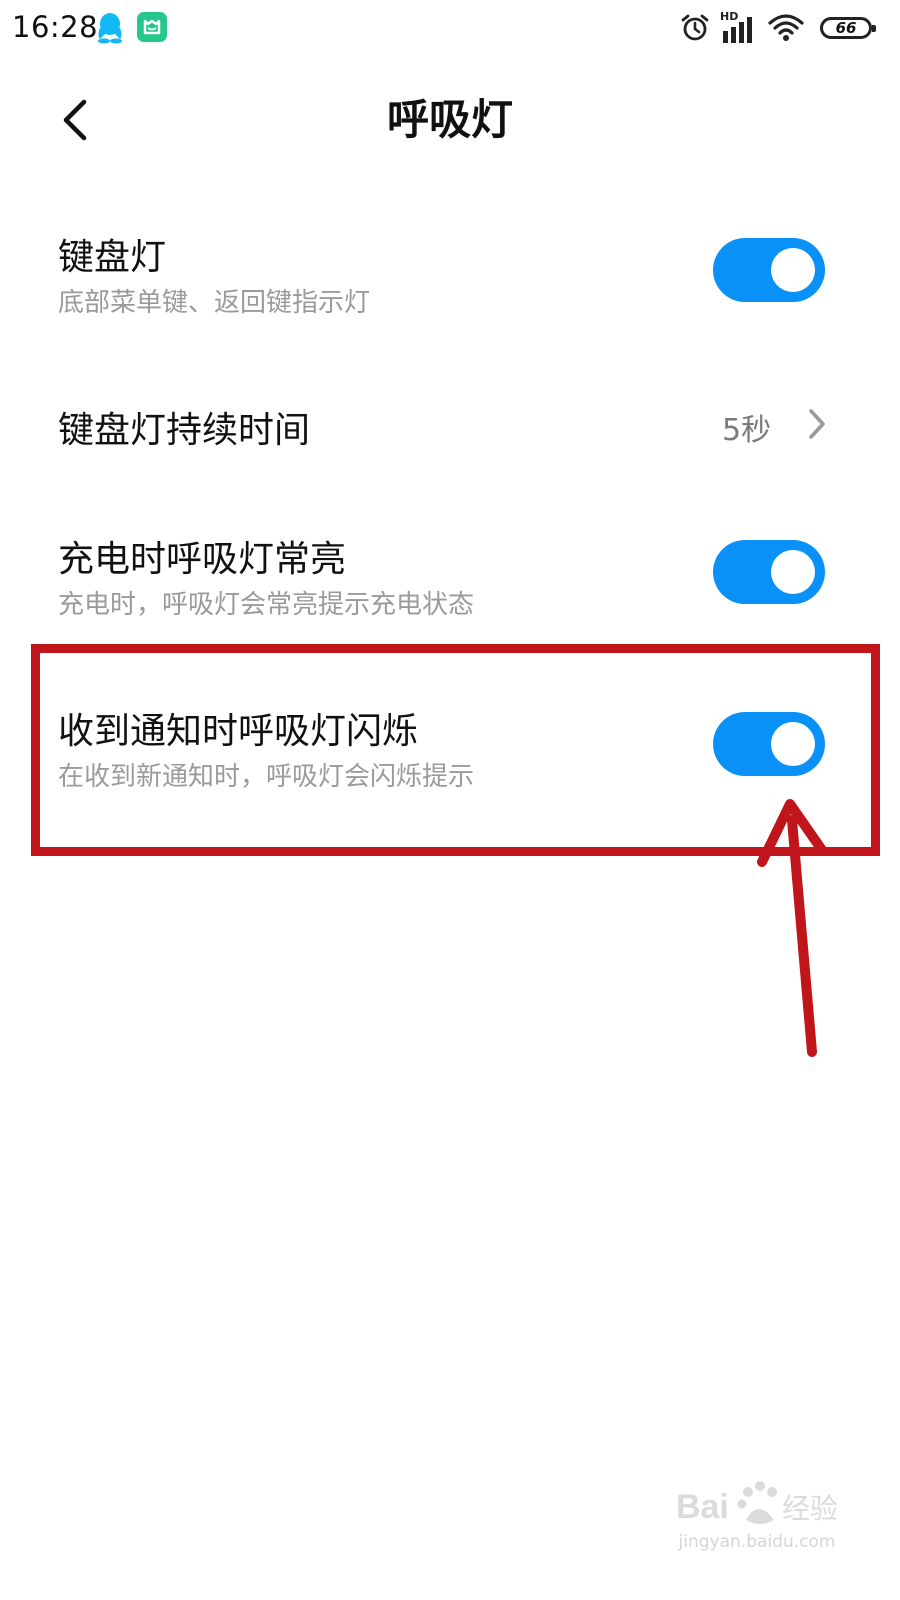  I want to click on qq-icon, so click(110, 28).